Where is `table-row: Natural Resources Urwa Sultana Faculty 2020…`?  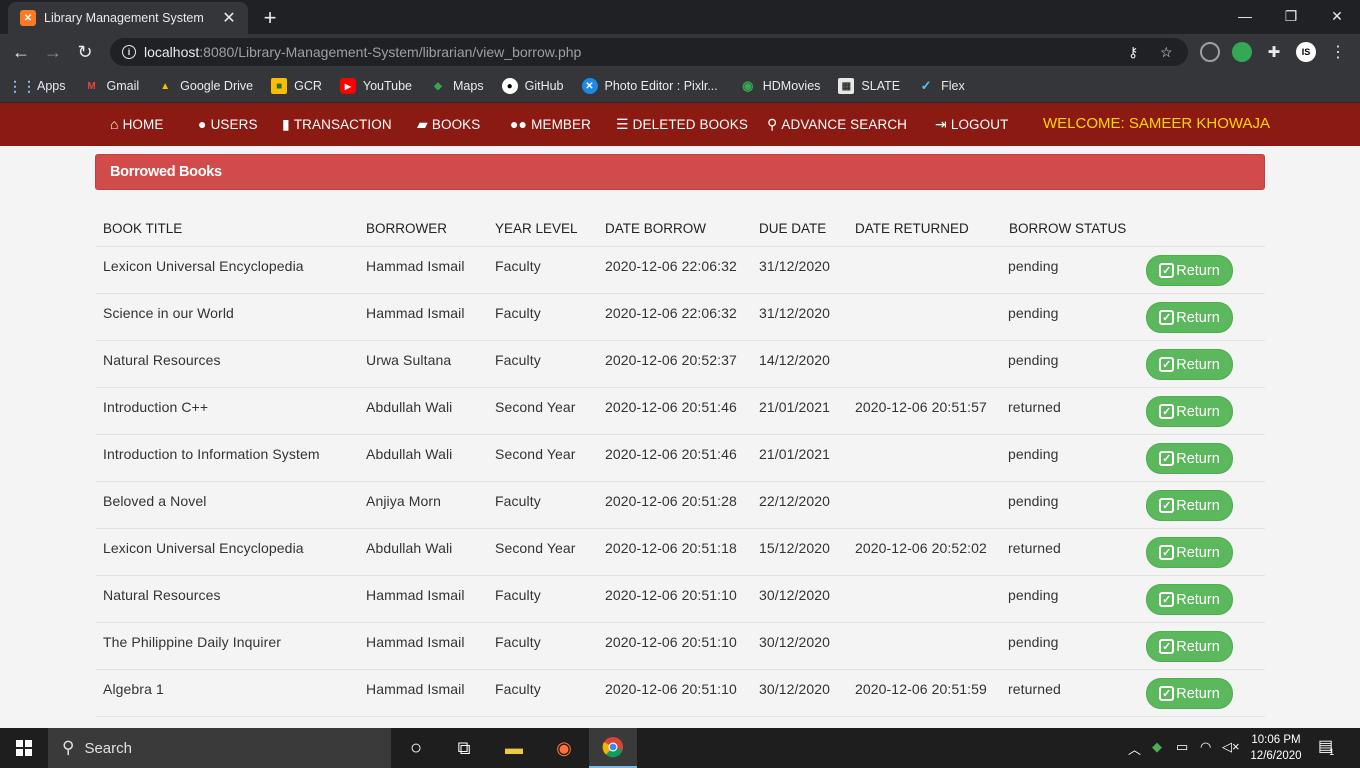
table-row: Natural Resources Urwa Sultana Faculty 2020… is located at coordinates (680, 364).